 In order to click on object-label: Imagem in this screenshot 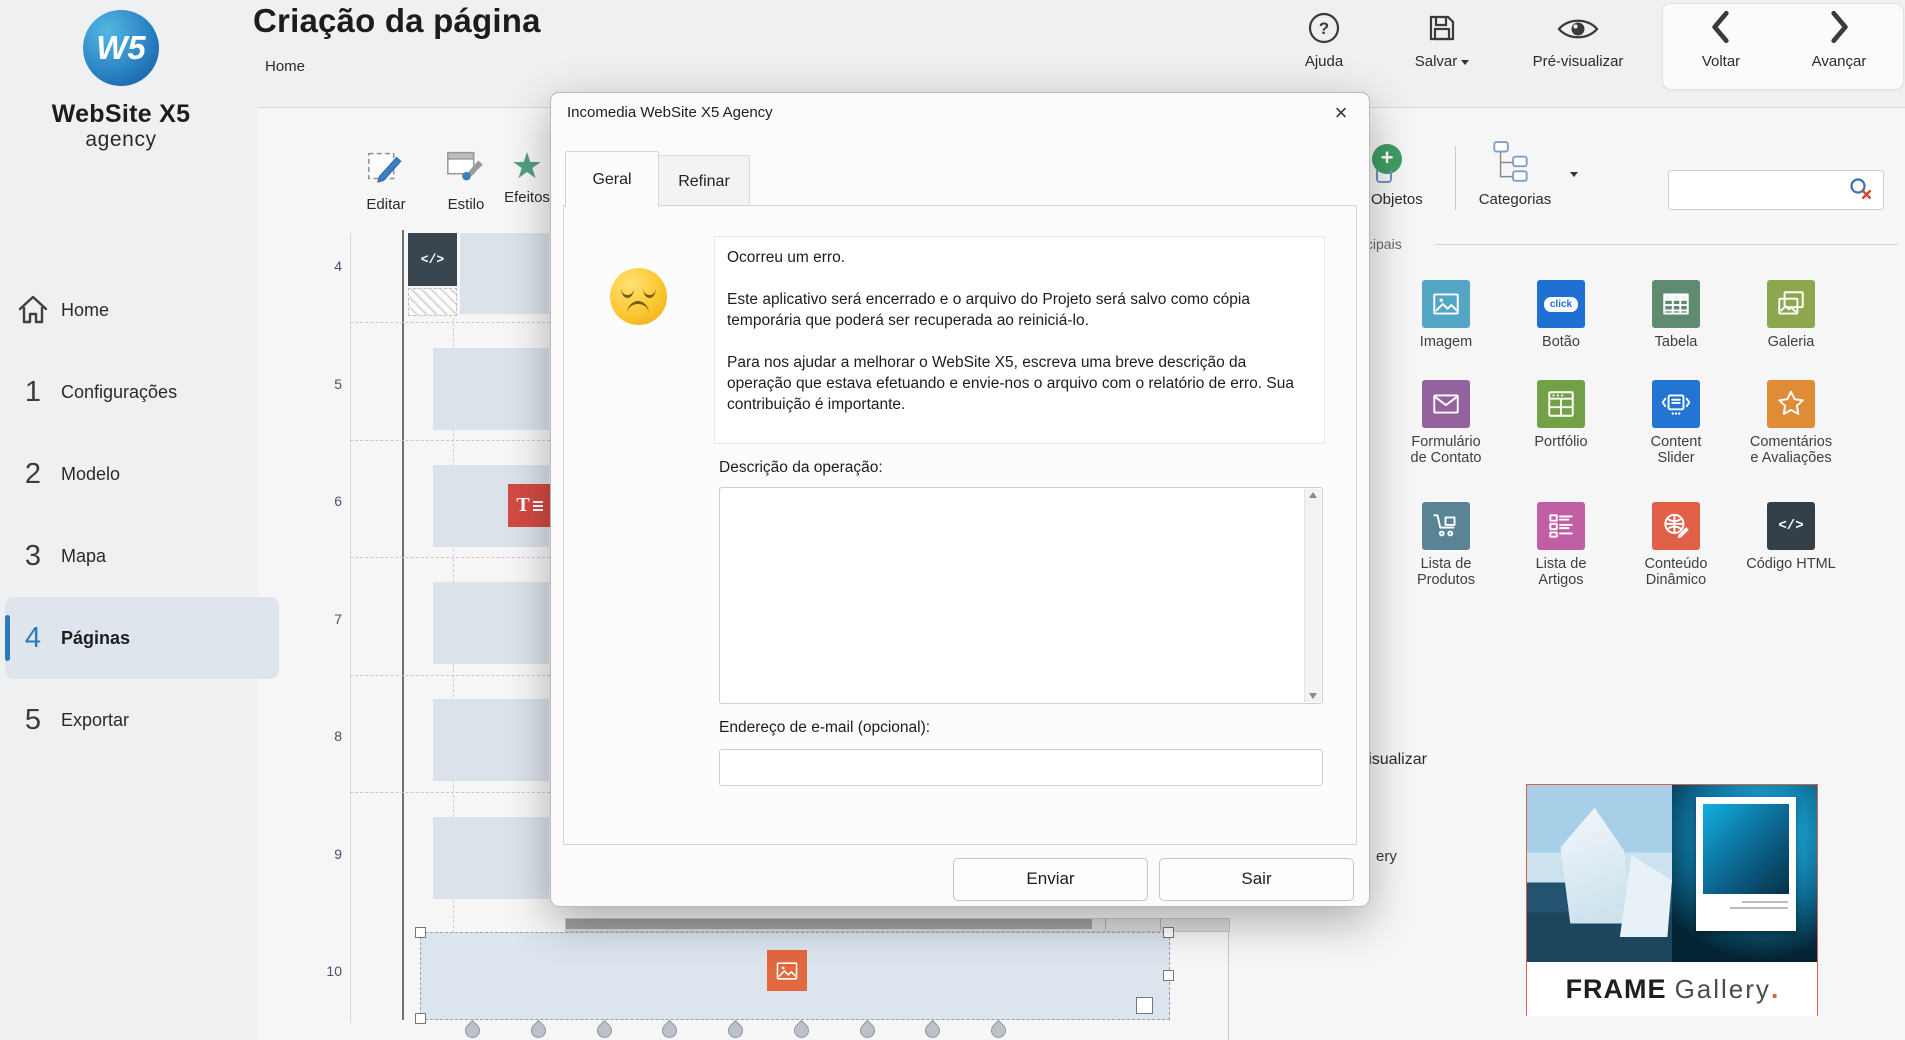, I will do `click(1446, 342)`.